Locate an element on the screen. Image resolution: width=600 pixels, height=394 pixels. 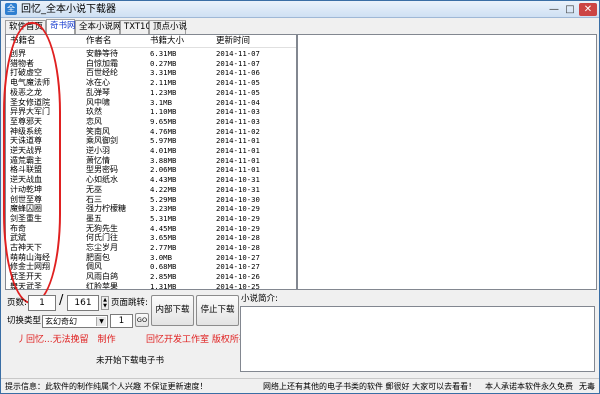
table-row: 舞天武圣 红脸苹果 1.31MB 2014-10-25 is located at coordinates (151, 285).